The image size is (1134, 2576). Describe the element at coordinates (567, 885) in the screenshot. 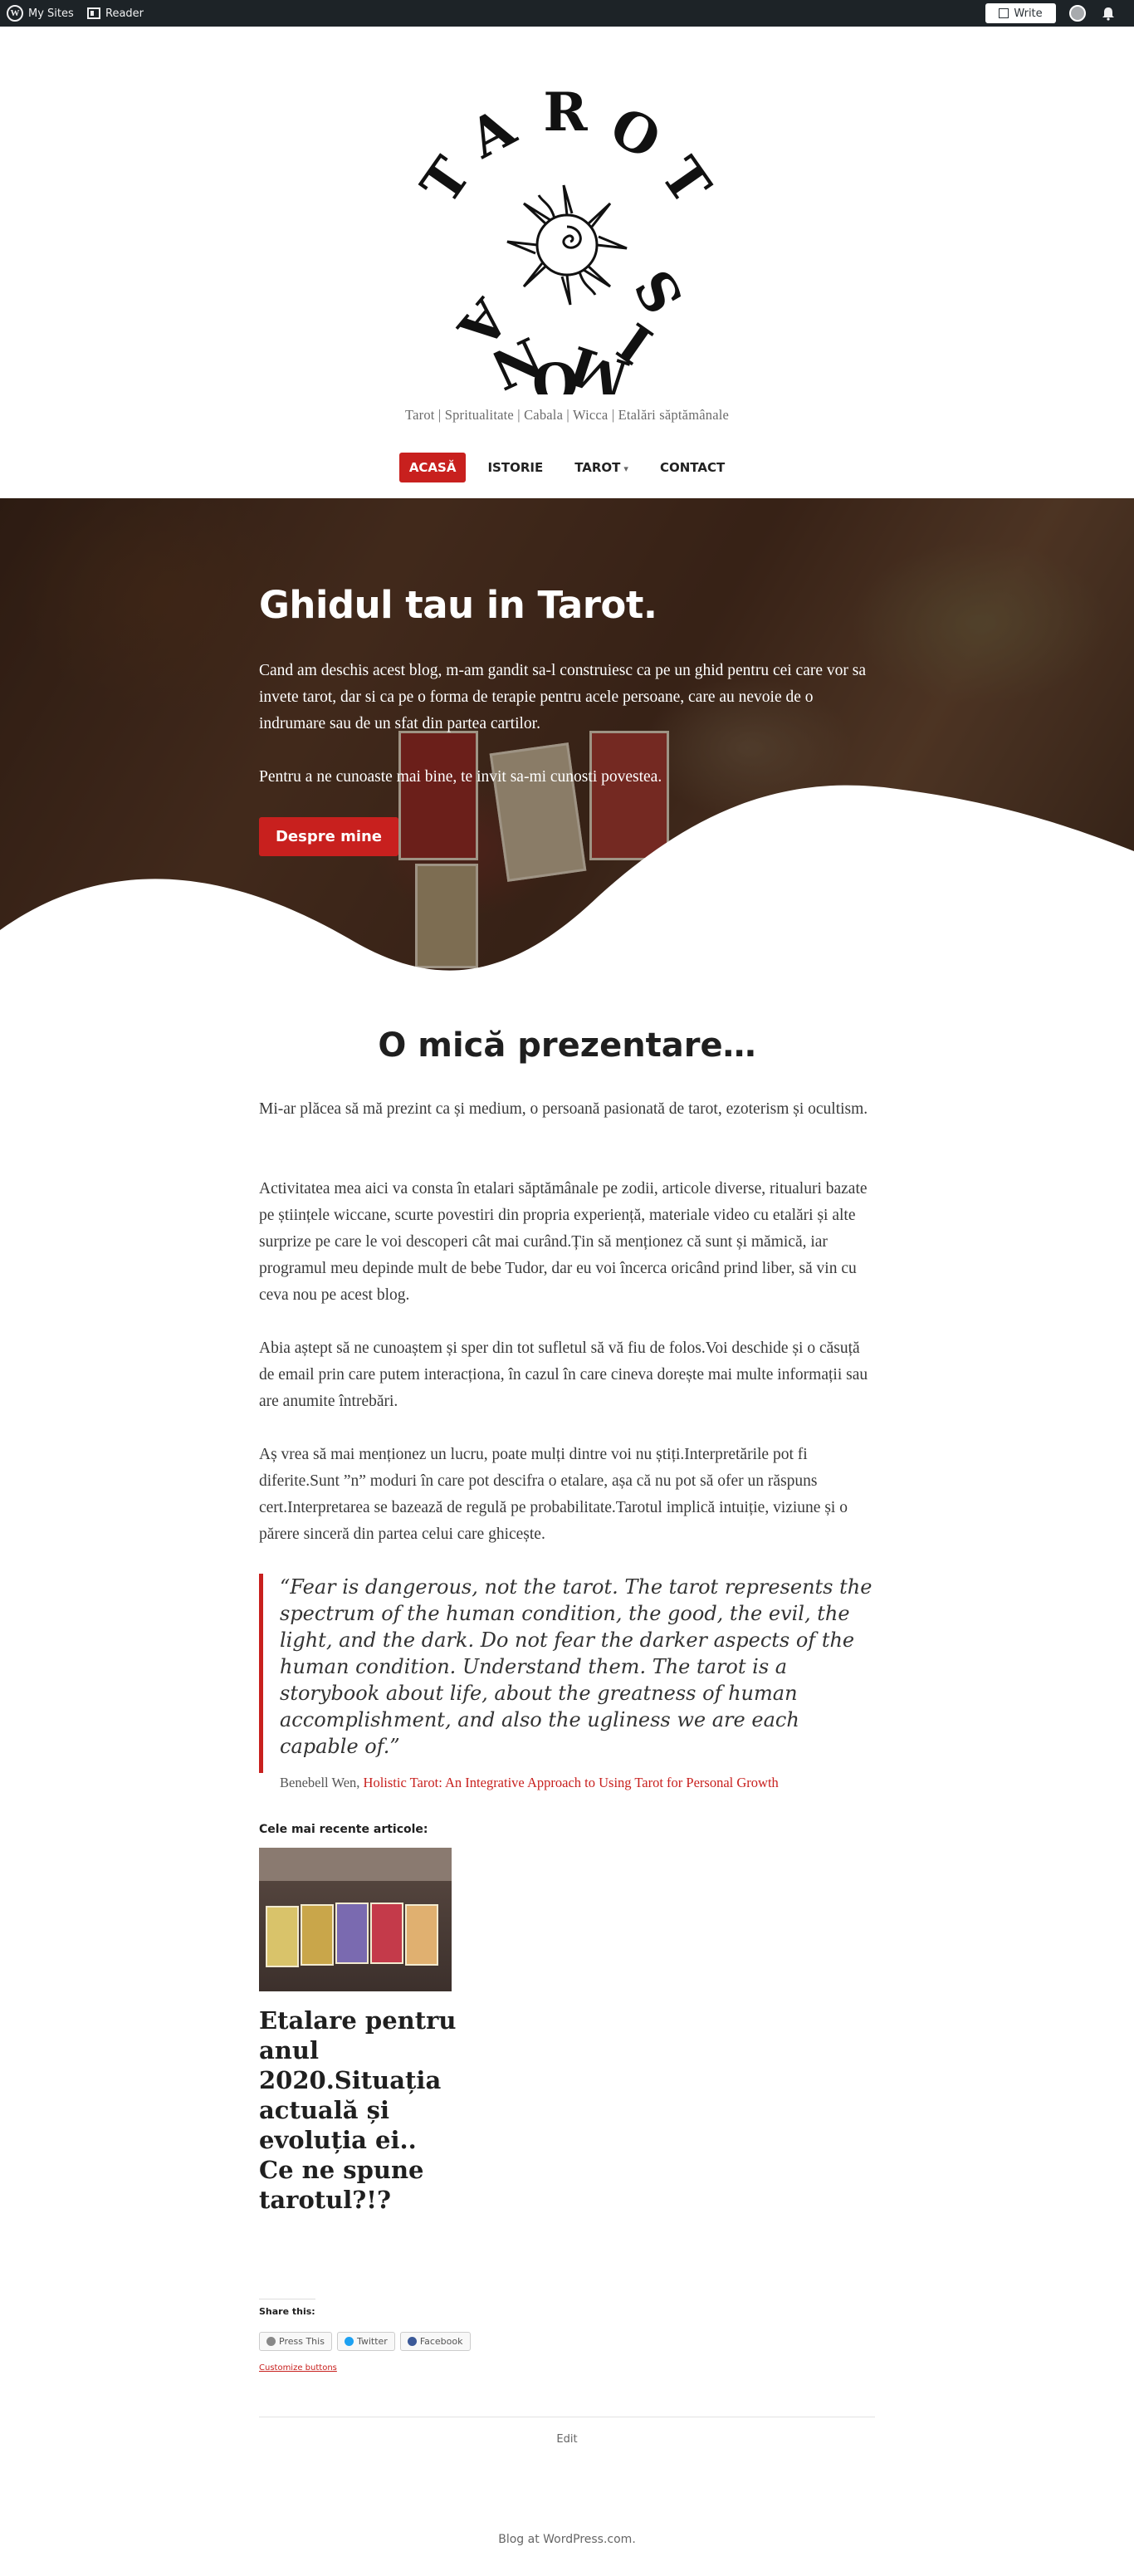

I see `hero-wave-divider` at that location.